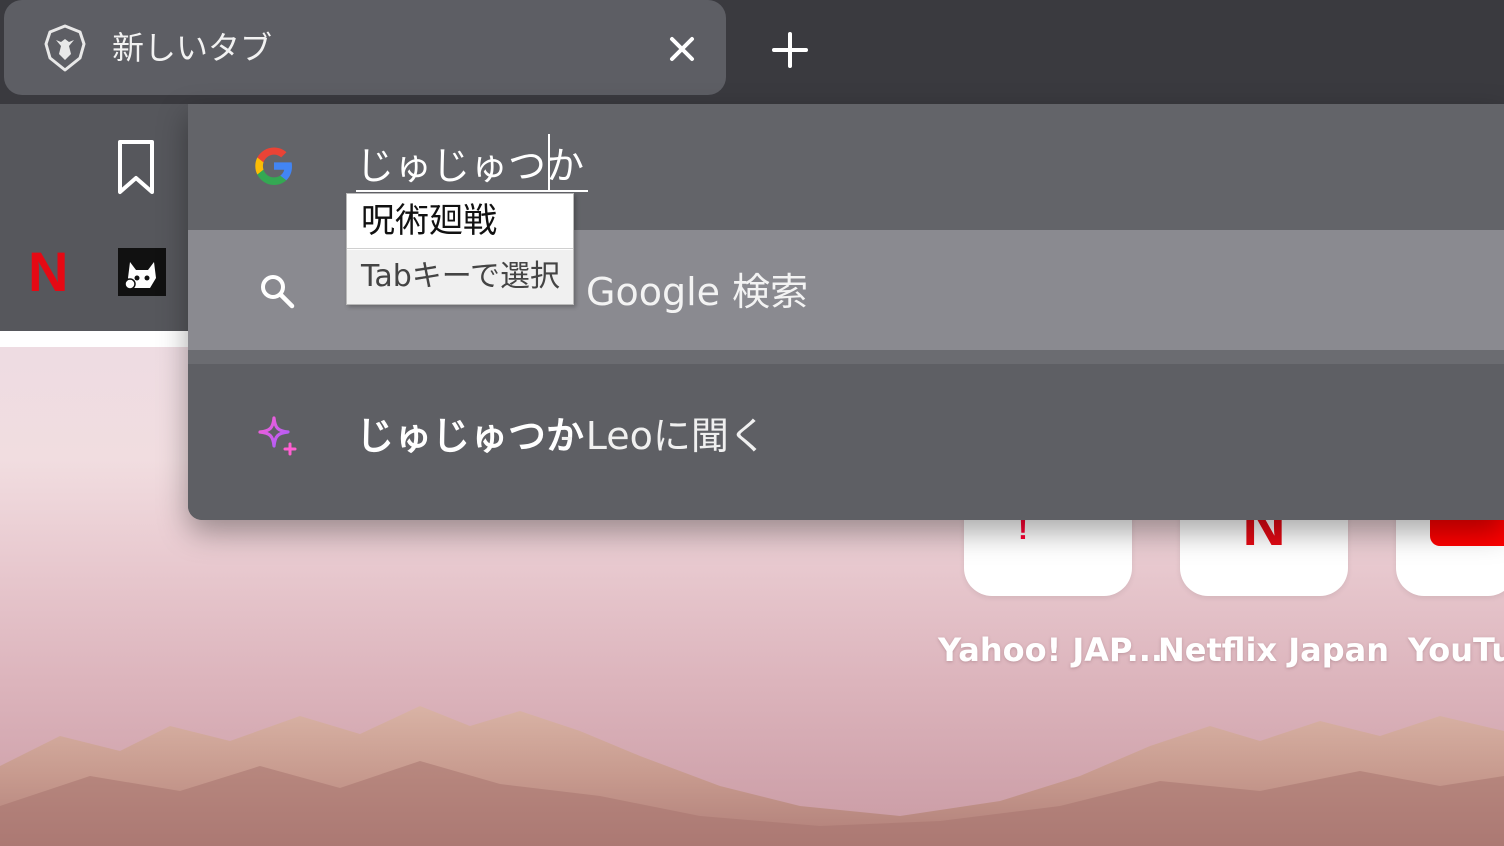 Image resolution: width=1504 pixels, height=846 pixels. What do you see at coordinates (192, 48) in the screenshot?
I see `tab-title: 新しいタブ` at bounding box center [192, 48].